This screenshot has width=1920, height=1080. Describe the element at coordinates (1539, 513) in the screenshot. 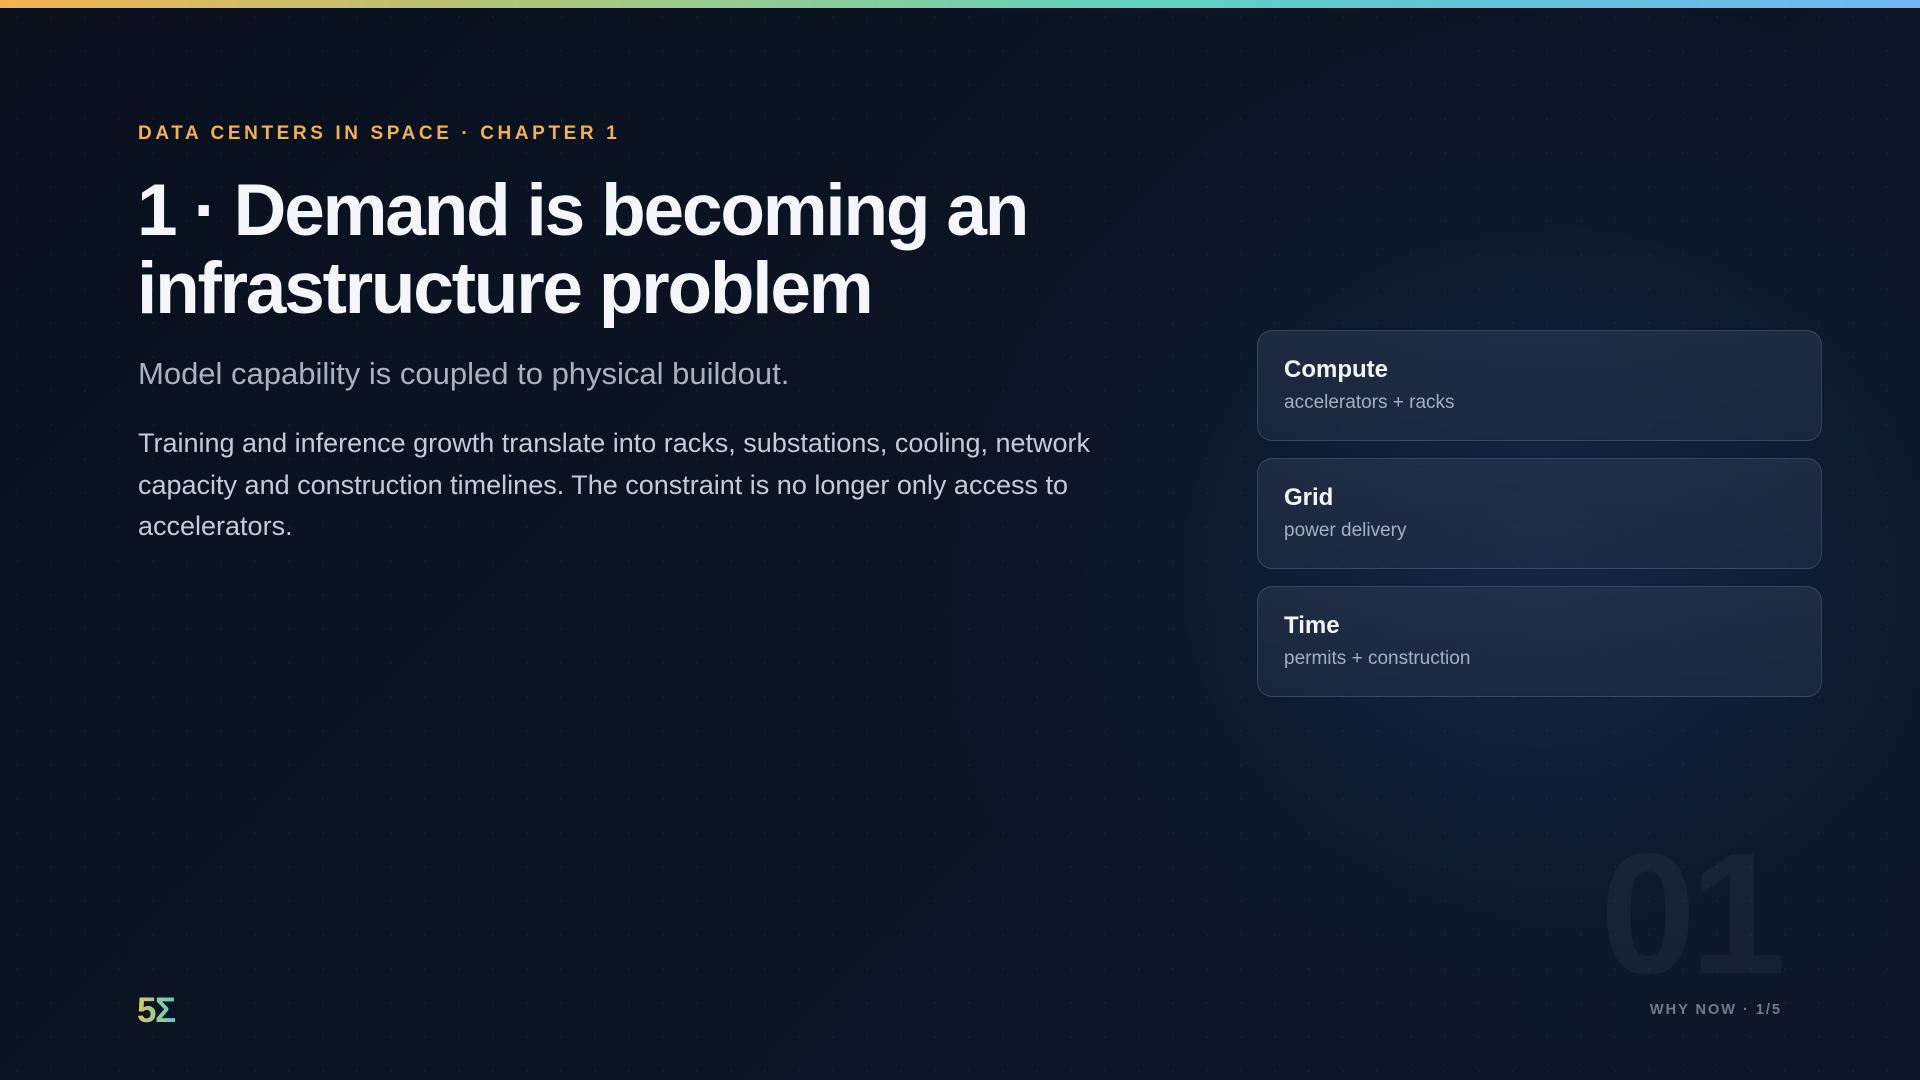

I see `card-grid: Grid power delivery` at that location.